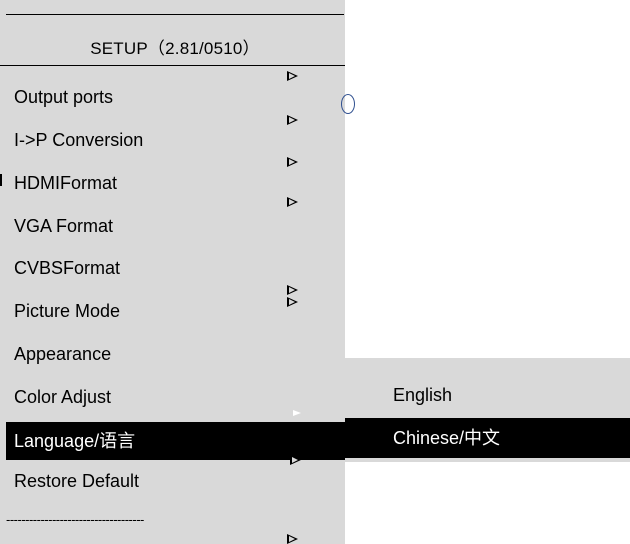 The image size is (630, 544). What do you see at coordinates (348, 104) in the screenshot?
I see `ring-cursor-icon` at bounding box center [348, 104].